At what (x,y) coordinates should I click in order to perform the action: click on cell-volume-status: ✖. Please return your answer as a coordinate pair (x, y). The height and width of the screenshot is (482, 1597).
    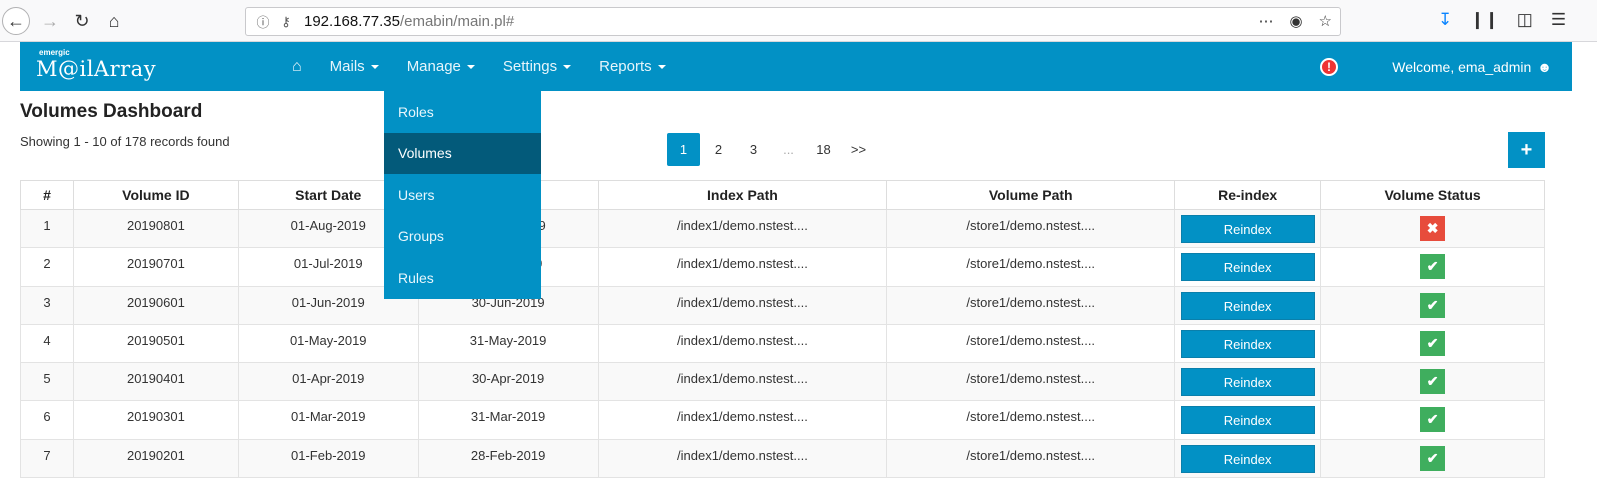
    Looking at the image, I should click on (1432, 228).